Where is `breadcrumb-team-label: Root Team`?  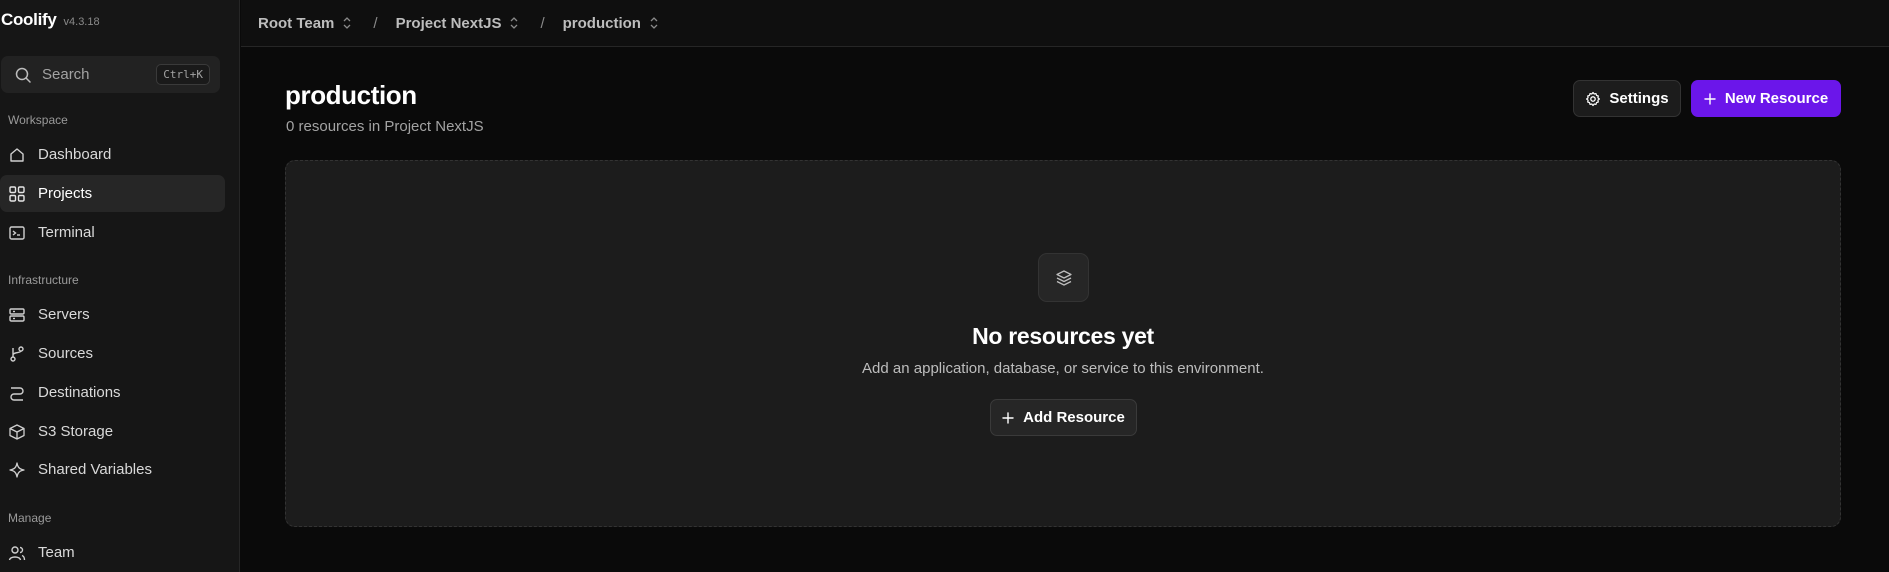
breadcrumb-team-label: Root Team is located at coordinates (296, 23).